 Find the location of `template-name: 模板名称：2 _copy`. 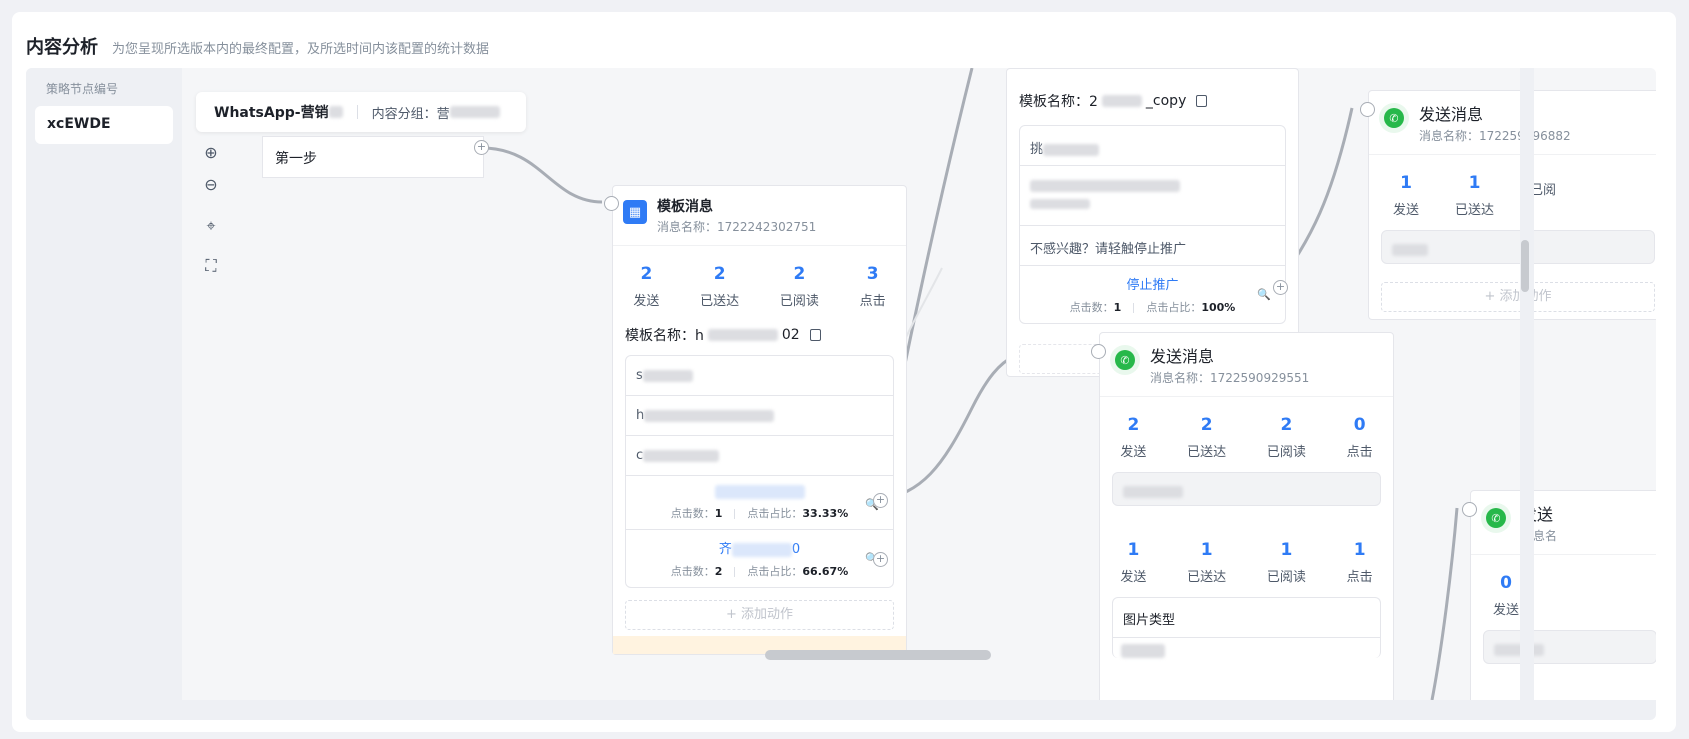

template-name: 模板名称：2 _copy is located at coordinates (1152, 95).